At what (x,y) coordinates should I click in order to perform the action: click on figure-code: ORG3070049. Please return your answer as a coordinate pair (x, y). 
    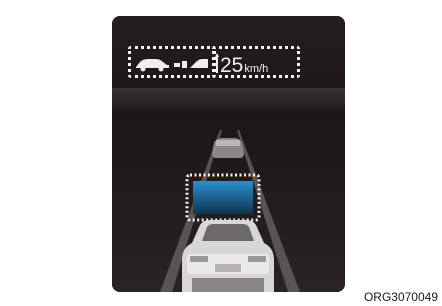
    Looking at the image, I should click on (400, 297).